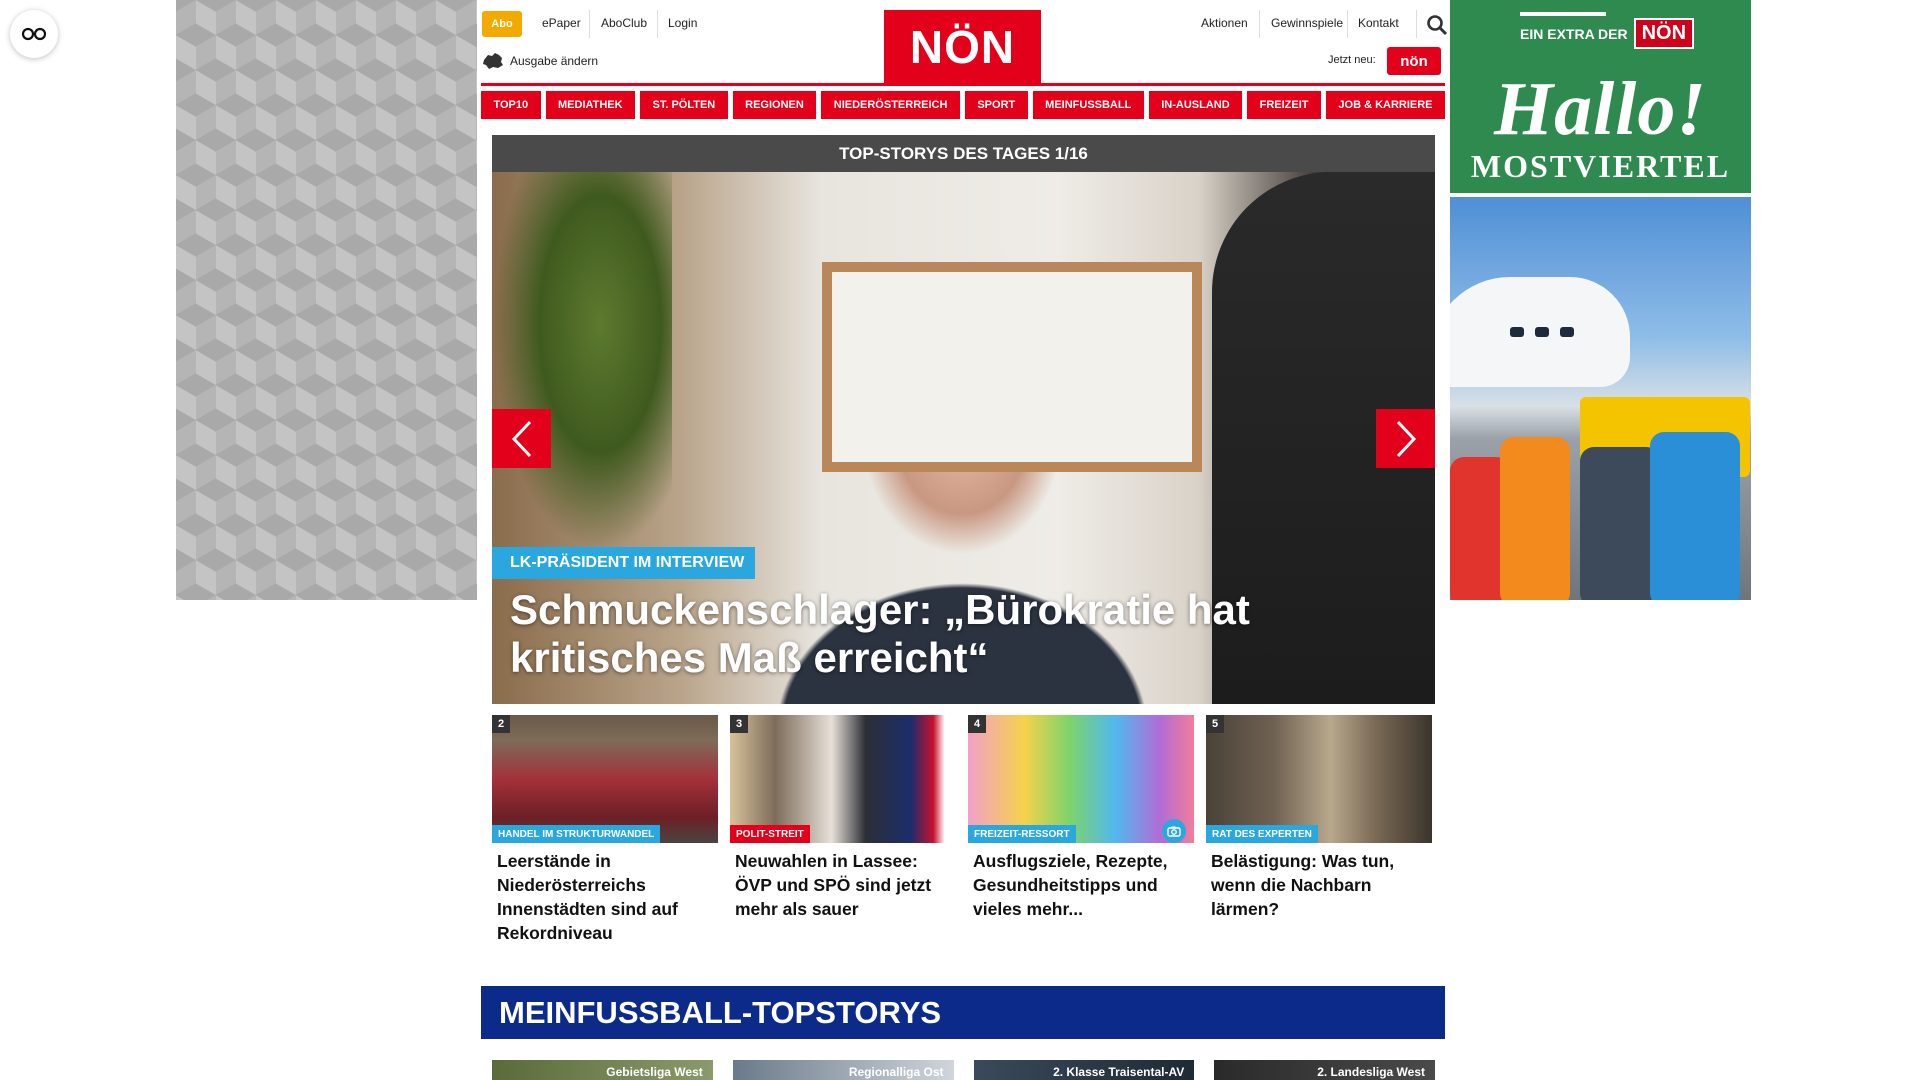 The image size is (1920, 1080). I want to click on story-category-tag: POLIT-STREIT, so click(770, 834).